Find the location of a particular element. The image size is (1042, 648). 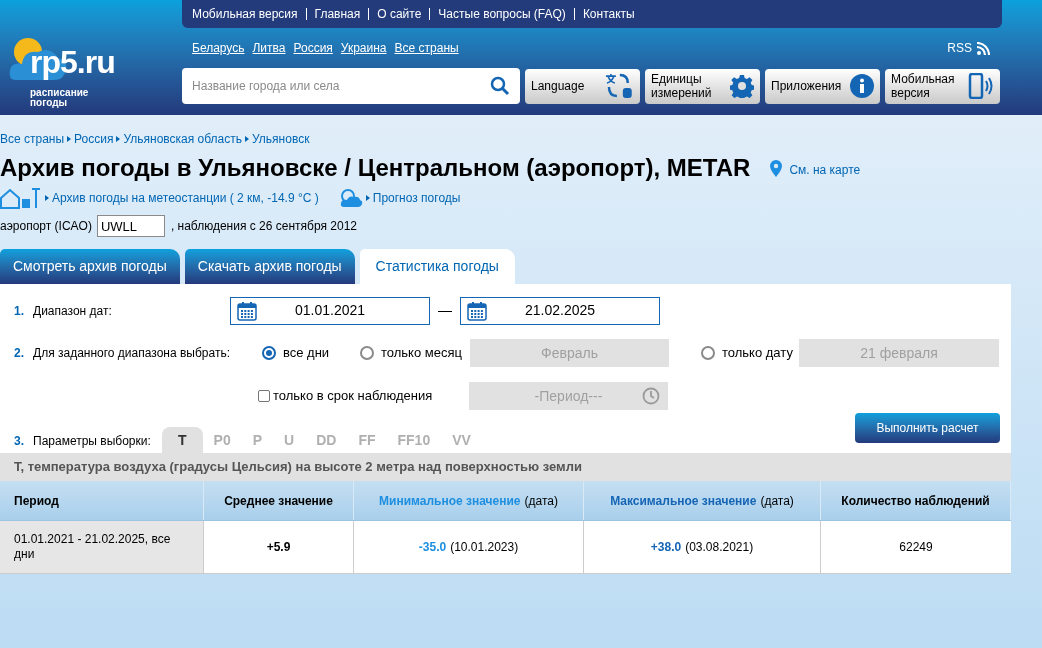

tab: Смотреть архив погоды is located at coordinates (90, 266).